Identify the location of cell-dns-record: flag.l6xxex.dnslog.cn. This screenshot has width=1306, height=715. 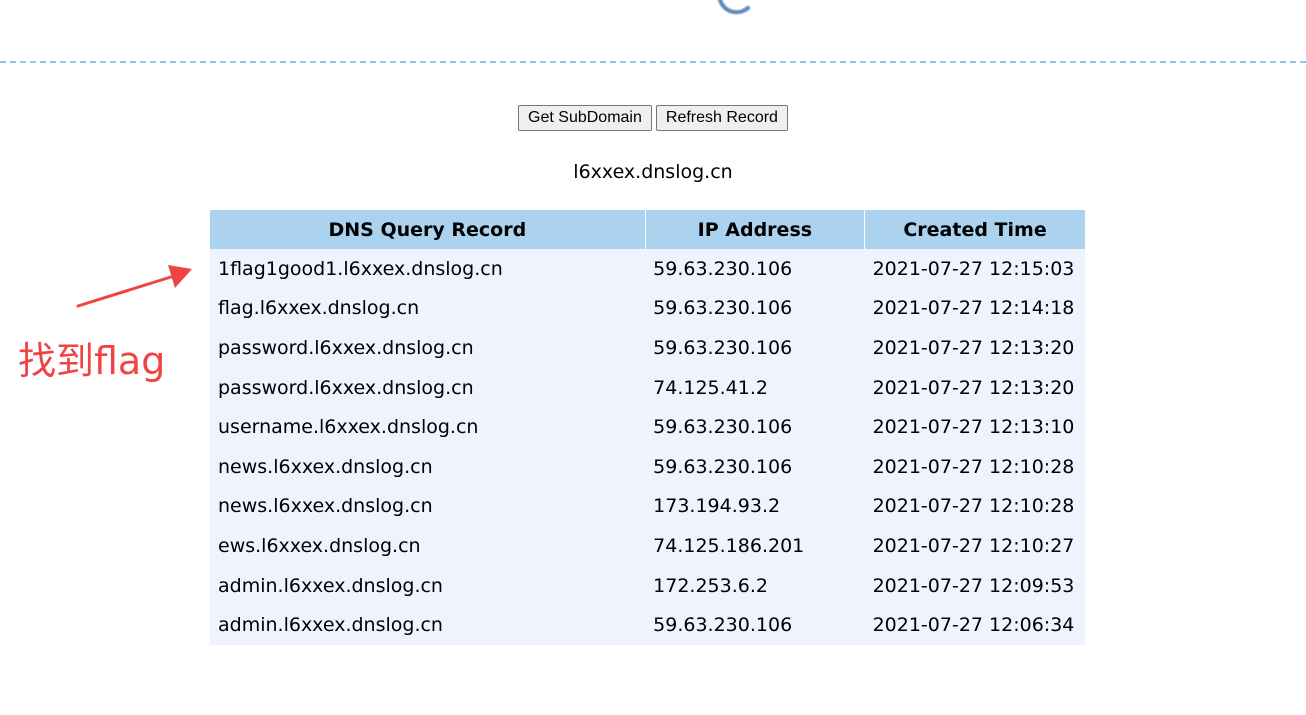
(428, 308).